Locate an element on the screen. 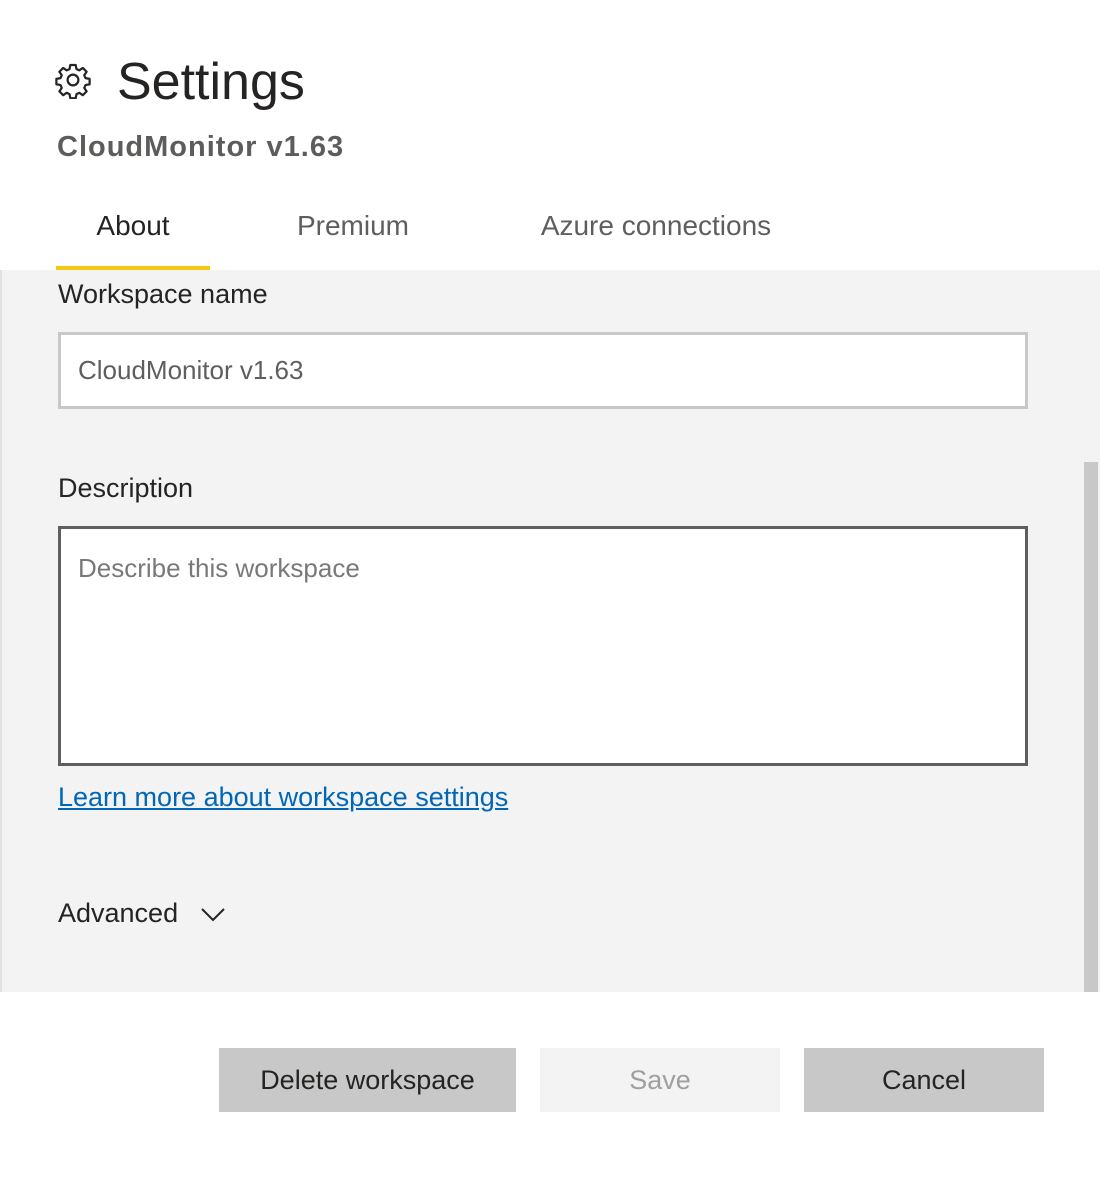  cancel-button: Cancel is located at coordinates (924, 1080).